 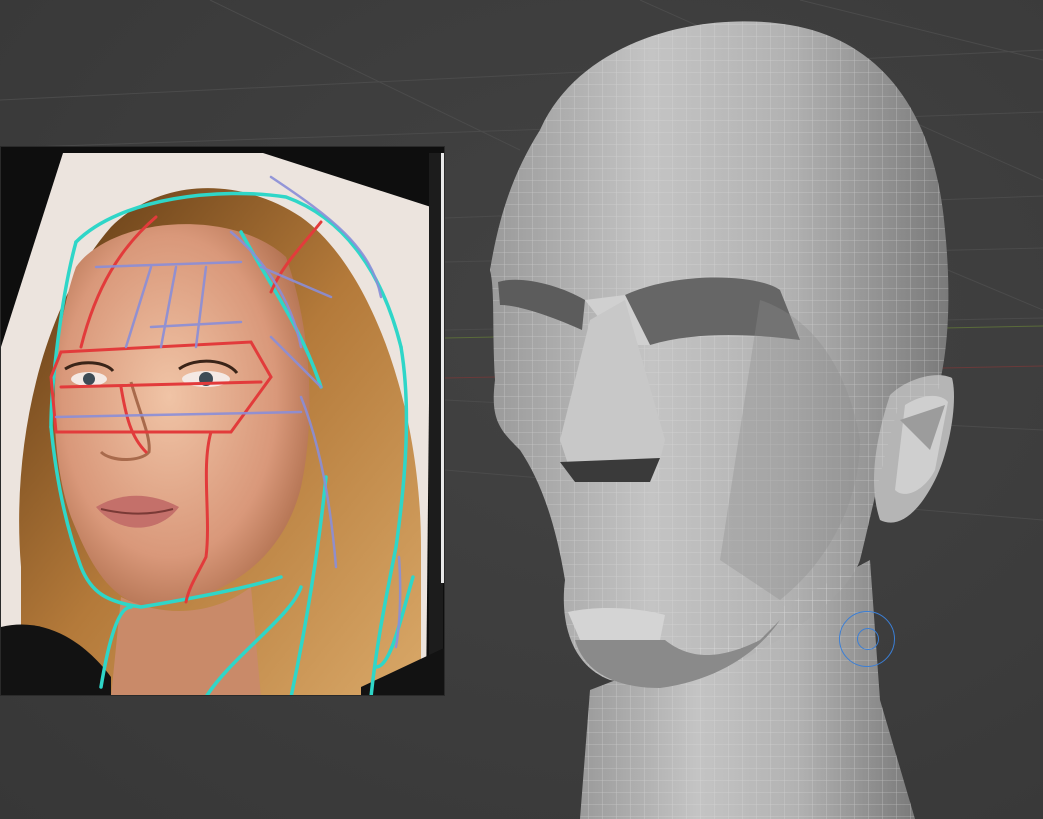 What do you see at coordinates (868, 639) in the screenshot?
I see `brush-cursor-inner-ring` at bounding box center [868, 639].